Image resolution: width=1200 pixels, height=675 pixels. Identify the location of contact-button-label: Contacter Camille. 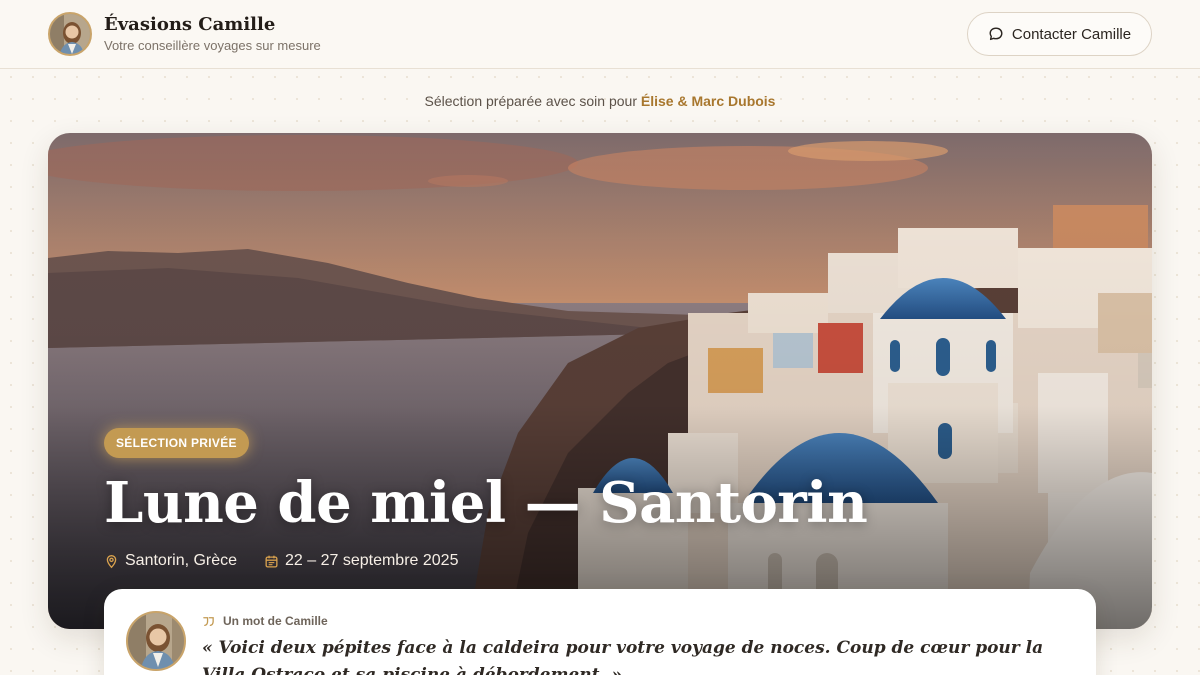
(1071, 34).